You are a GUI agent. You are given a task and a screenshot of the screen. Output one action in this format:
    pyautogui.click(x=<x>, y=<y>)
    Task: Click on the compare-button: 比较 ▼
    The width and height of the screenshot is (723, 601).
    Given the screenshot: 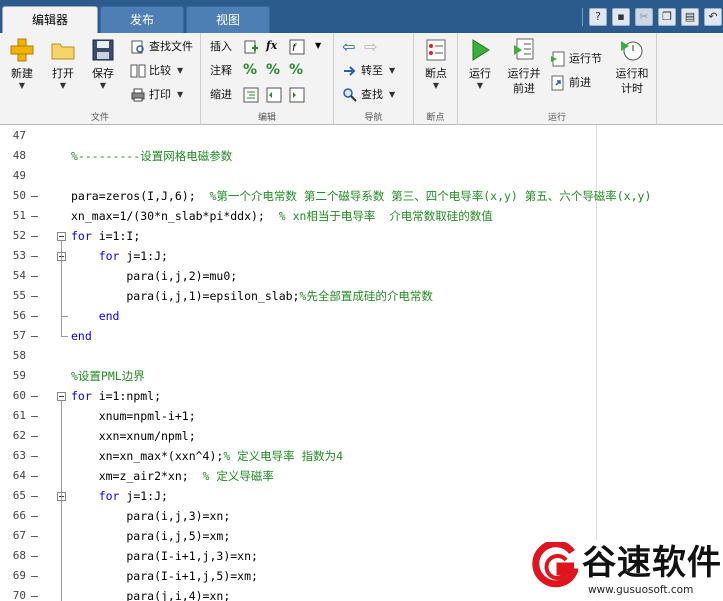 What is the action you would take?
    pyautogui.click(x=156, y=71)
    